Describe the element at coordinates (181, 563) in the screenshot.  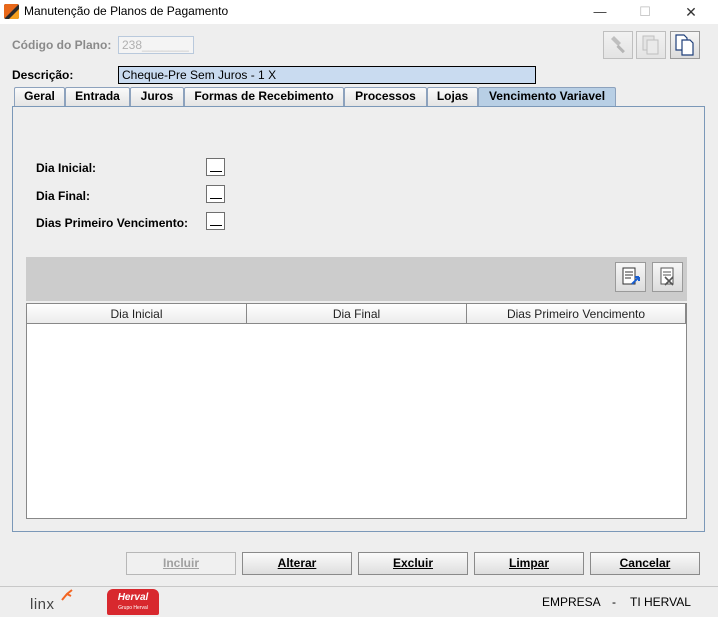
I see `incluir-button: Incluir` at that location.